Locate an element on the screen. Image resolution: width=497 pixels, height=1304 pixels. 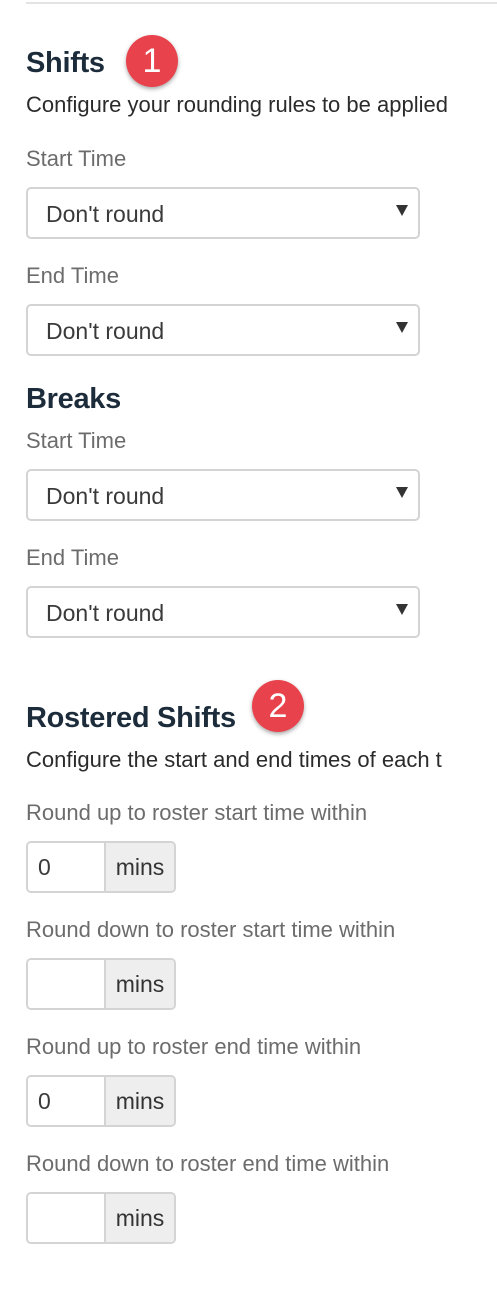
round-up-end-unit: mins is located at coordinates (139, 1101).